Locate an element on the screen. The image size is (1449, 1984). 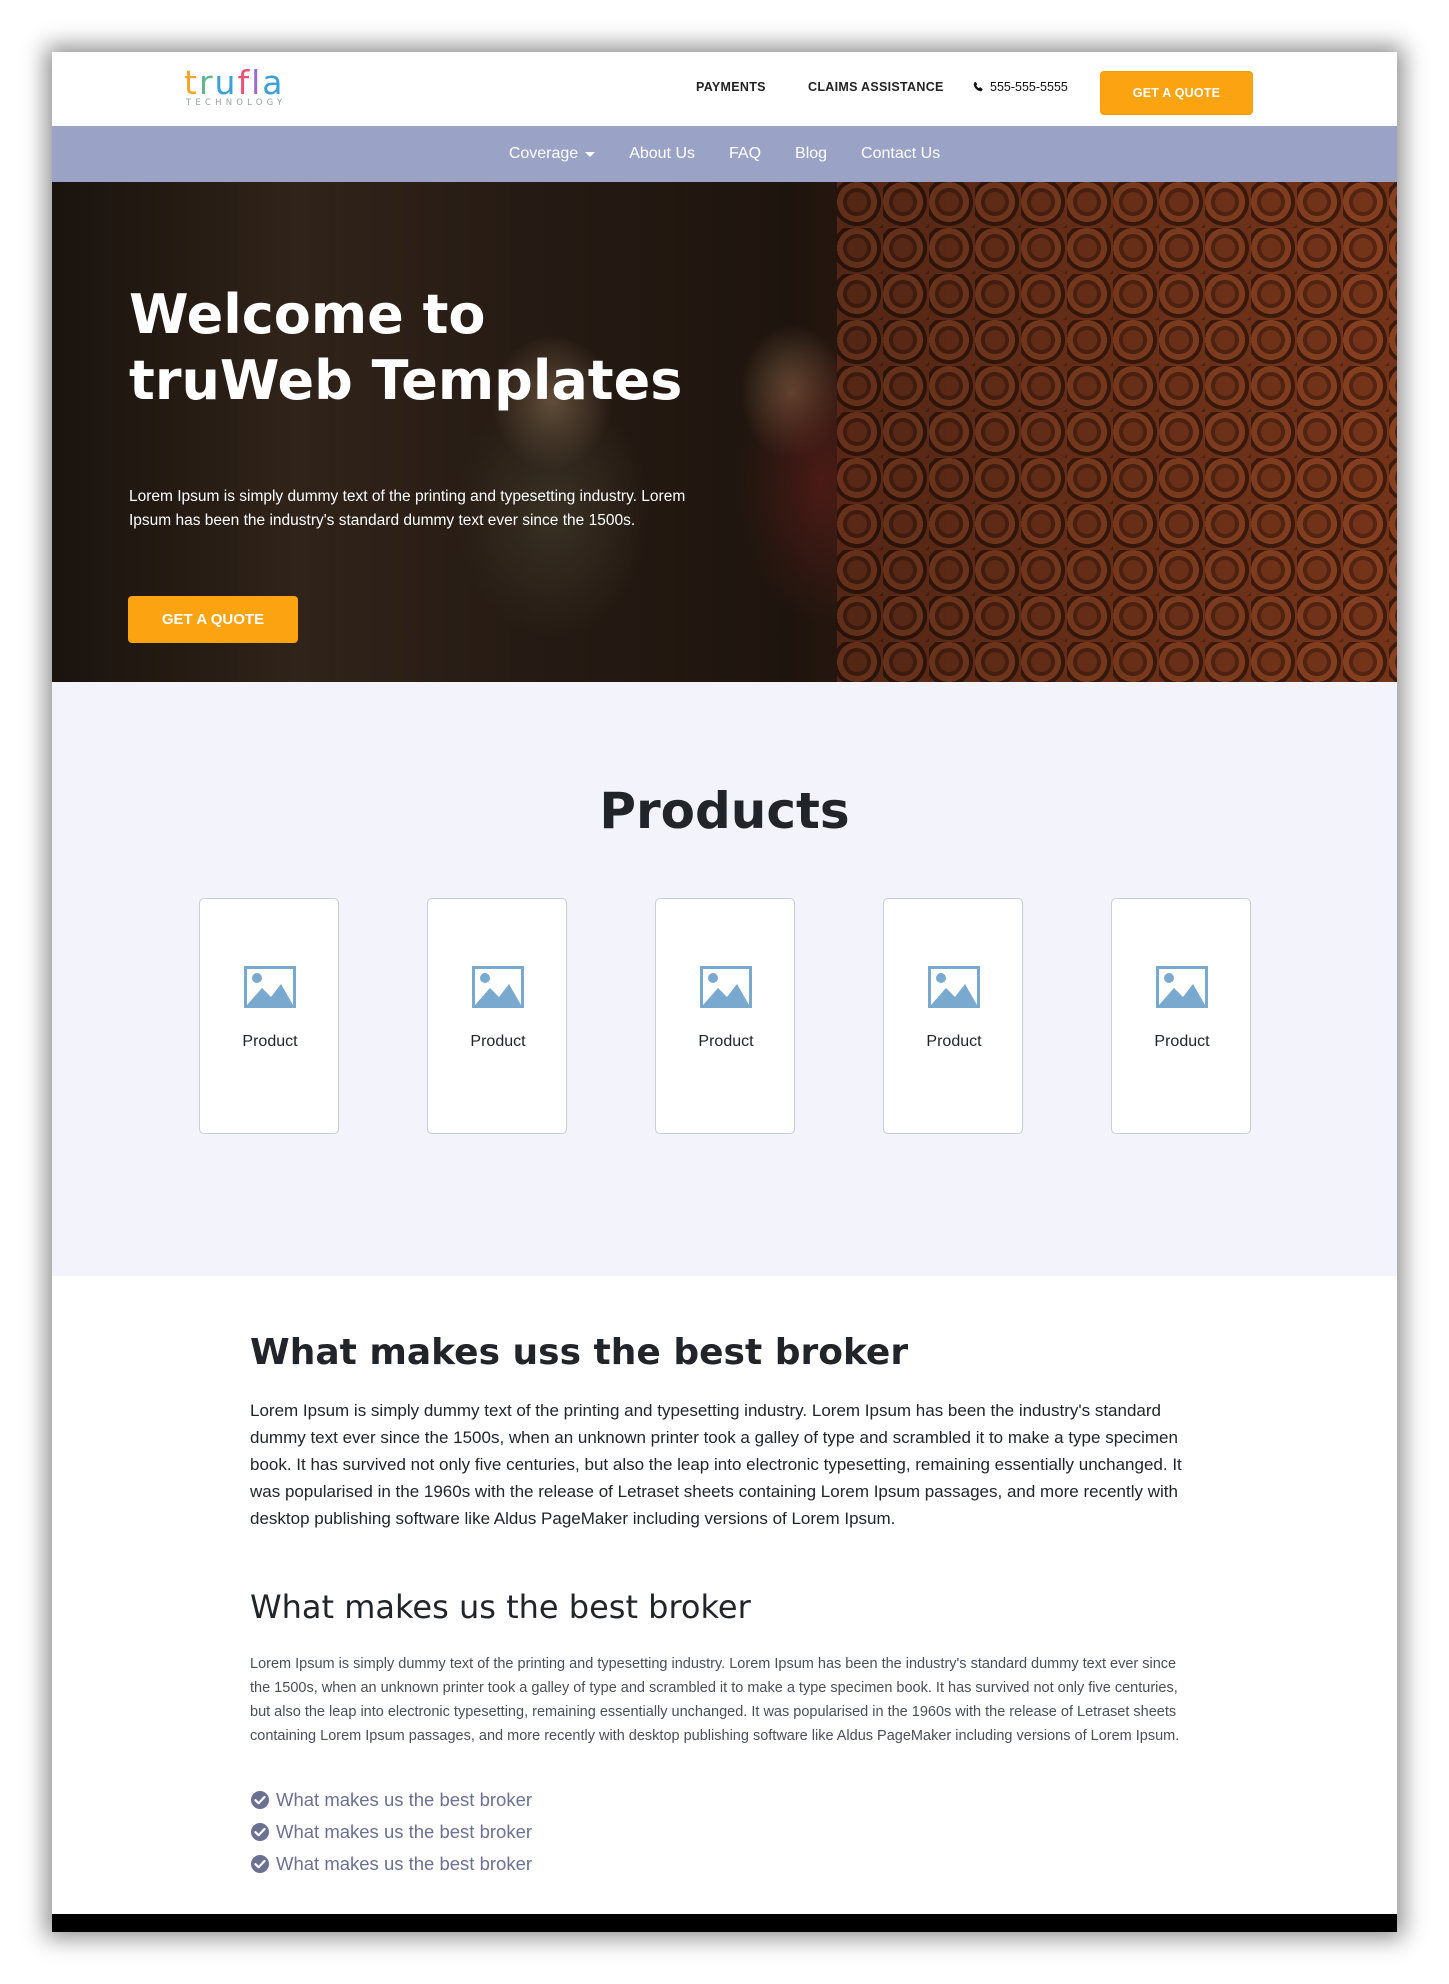
nav-item-faq: FAQ is located at coordinates (745, 154).